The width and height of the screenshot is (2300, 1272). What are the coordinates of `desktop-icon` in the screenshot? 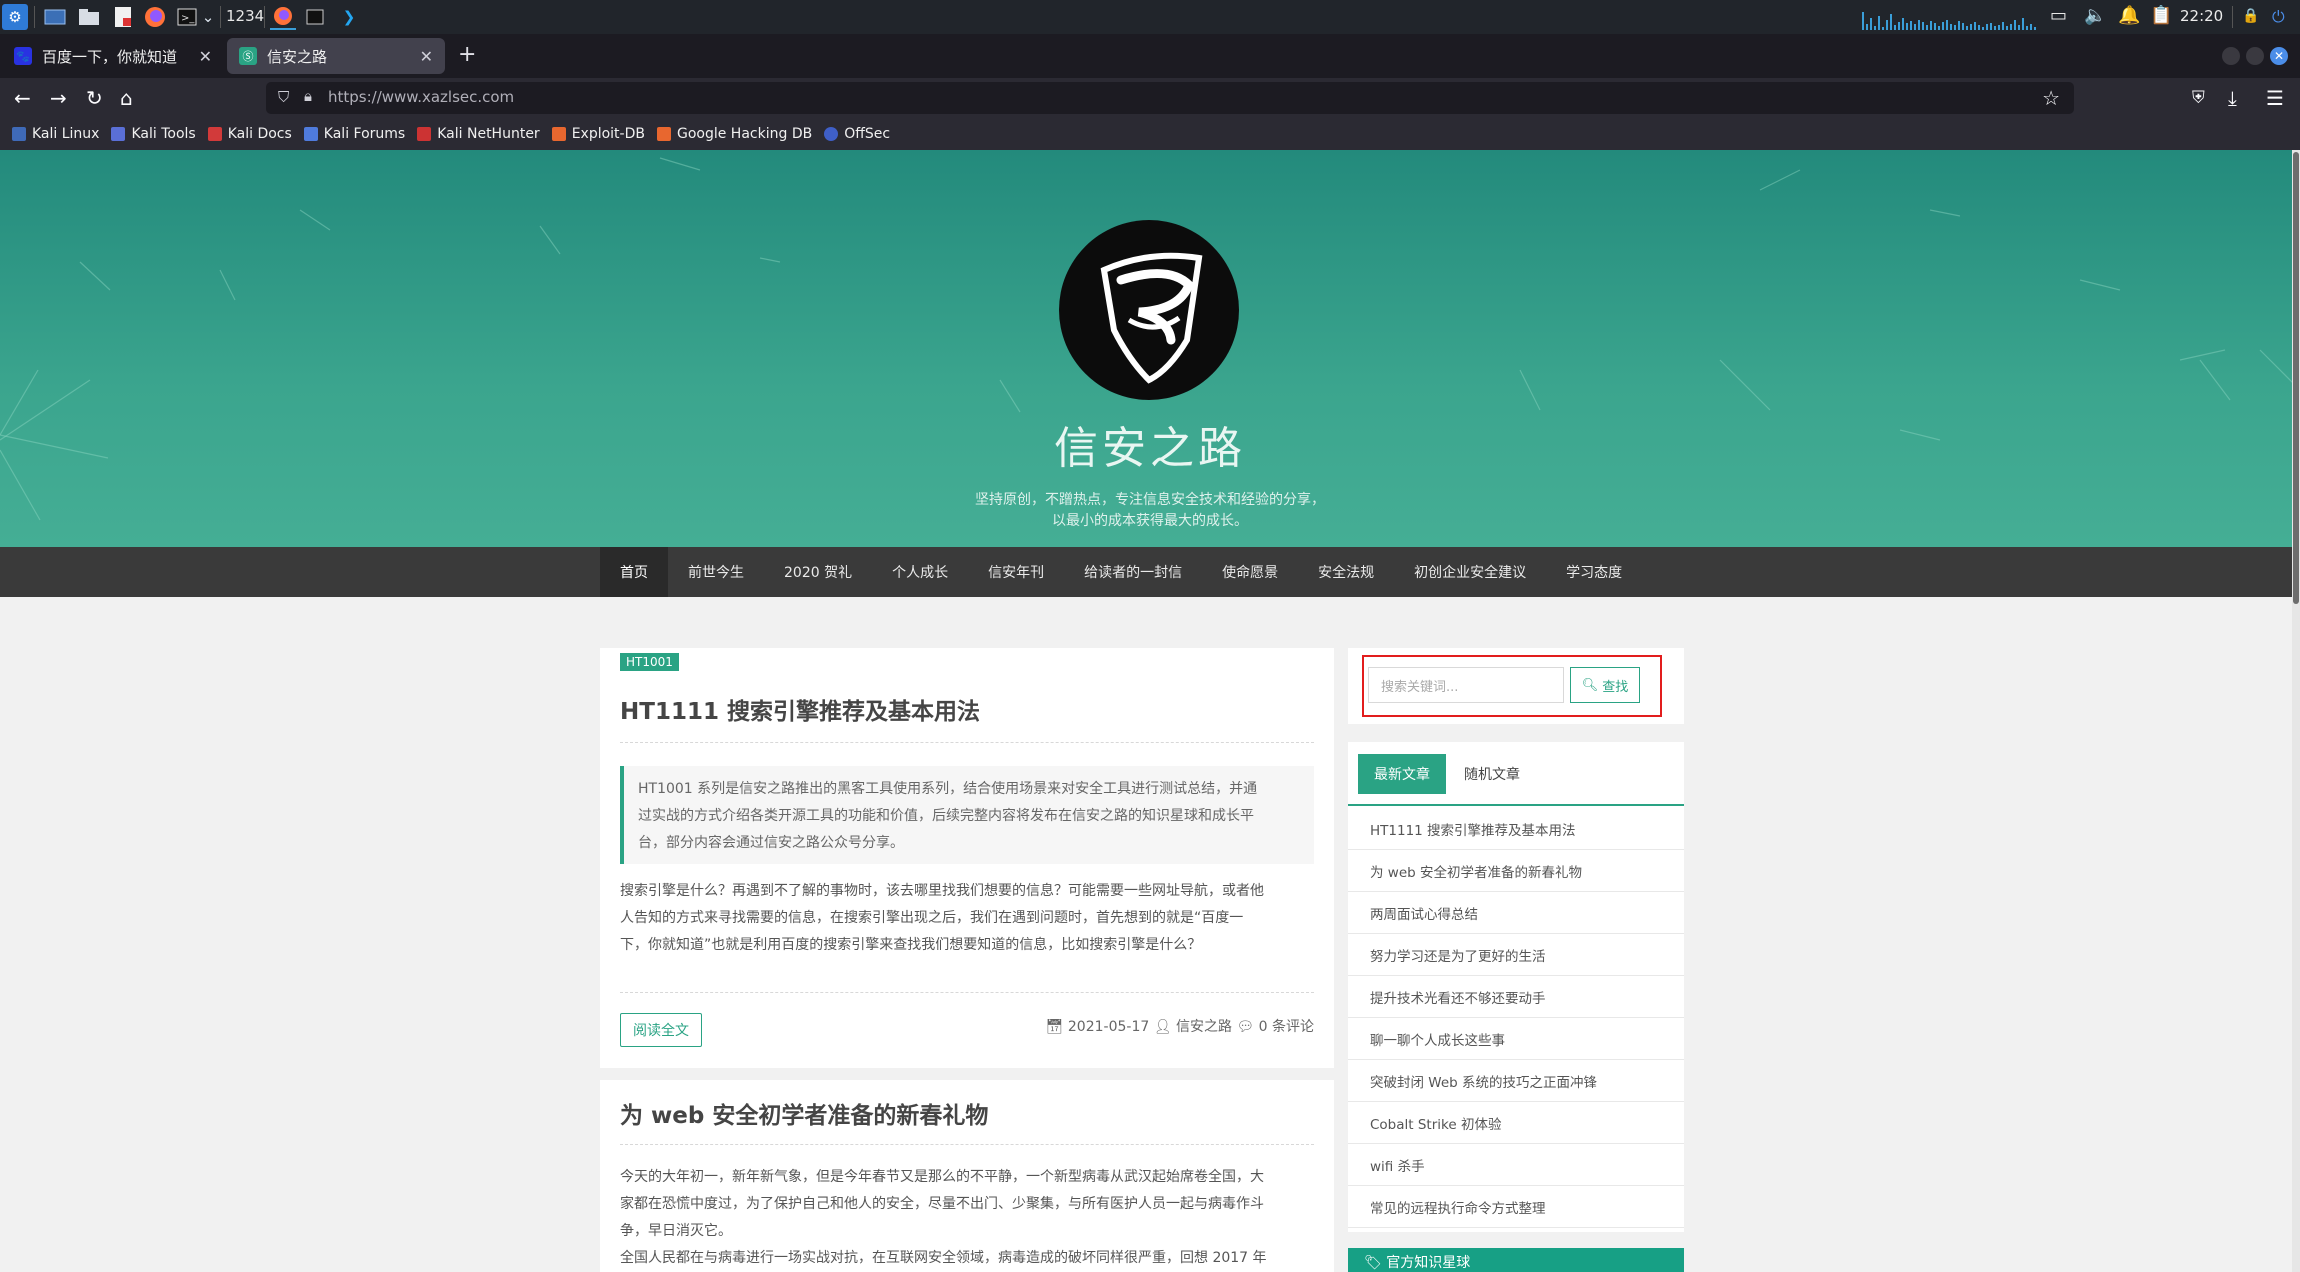 It's located at (55, 17).